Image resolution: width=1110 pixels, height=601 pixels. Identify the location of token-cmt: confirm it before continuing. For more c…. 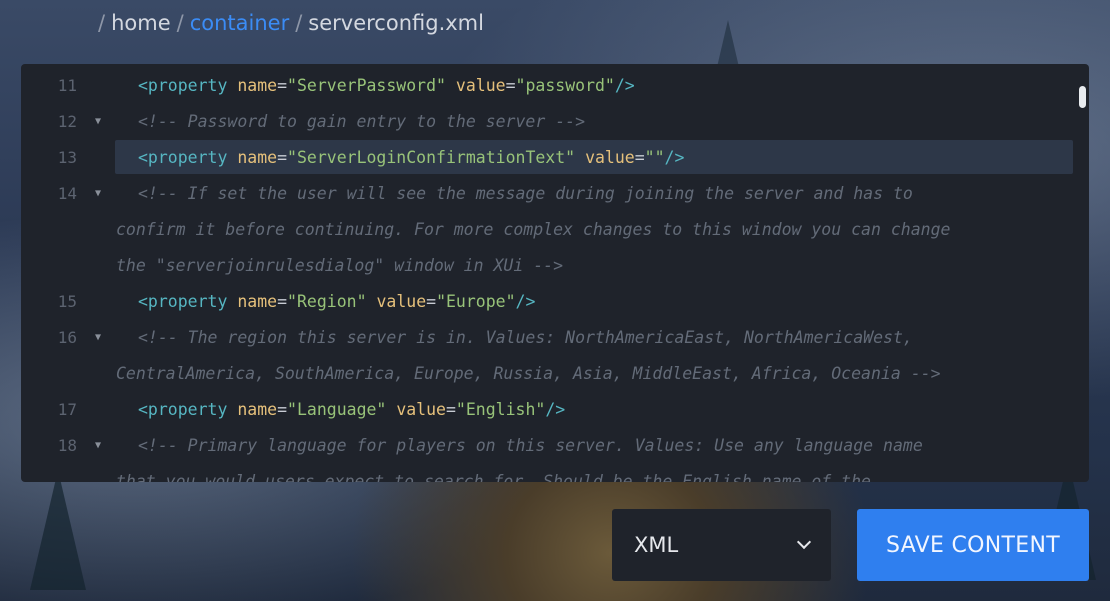
(533, 229).